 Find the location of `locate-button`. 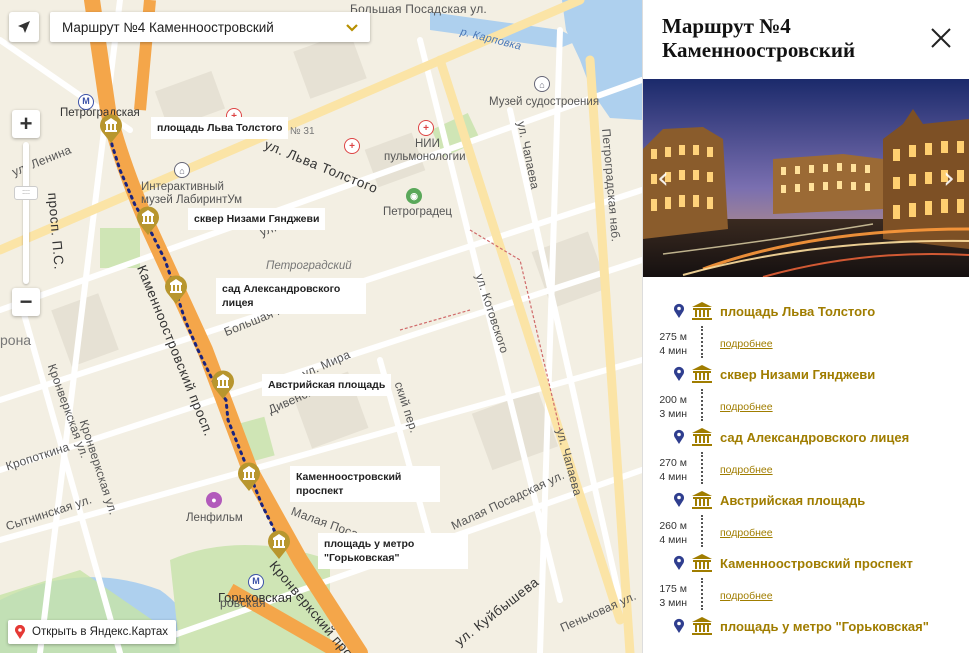

locate-button is located at coordinates (24, 27).